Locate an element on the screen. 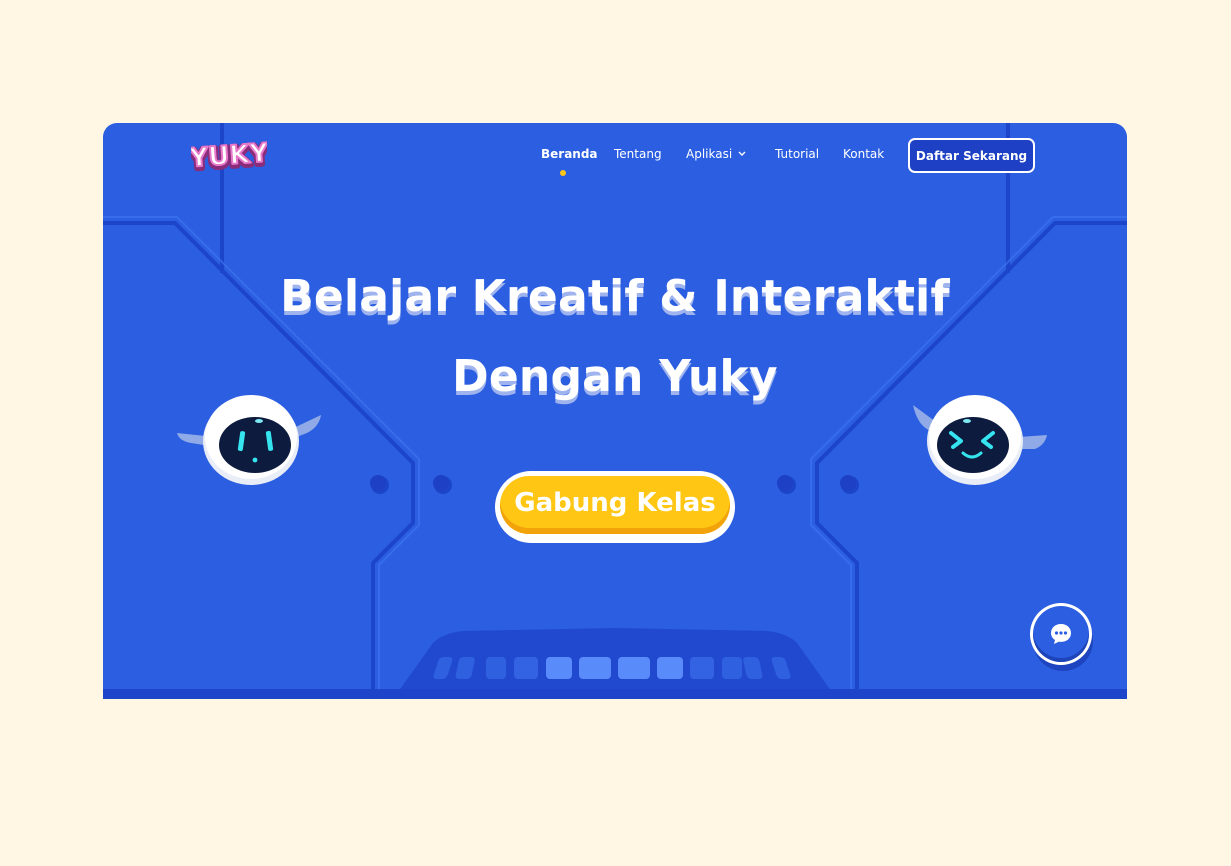 Image resolution: width=1231 pixels, height=866 pixels. chat-button is located at coordinates (1061, 634).